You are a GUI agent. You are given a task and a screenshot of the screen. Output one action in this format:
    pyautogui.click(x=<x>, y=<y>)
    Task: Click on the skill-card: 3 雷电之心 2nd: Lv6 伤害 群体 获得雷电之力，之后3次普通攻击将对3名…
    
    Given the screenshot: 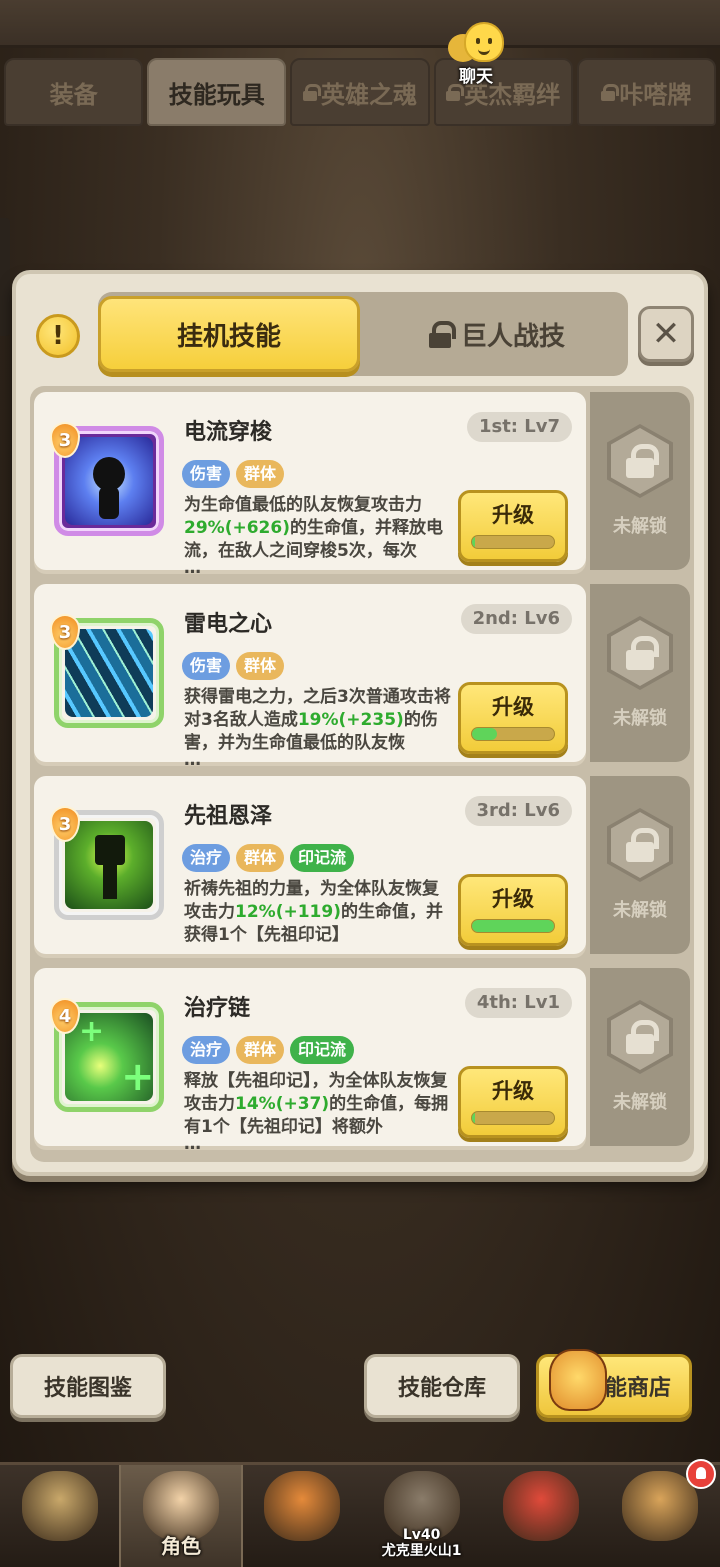 What is the action you would take?
    pyautogui.click(x=310, y=676)
    